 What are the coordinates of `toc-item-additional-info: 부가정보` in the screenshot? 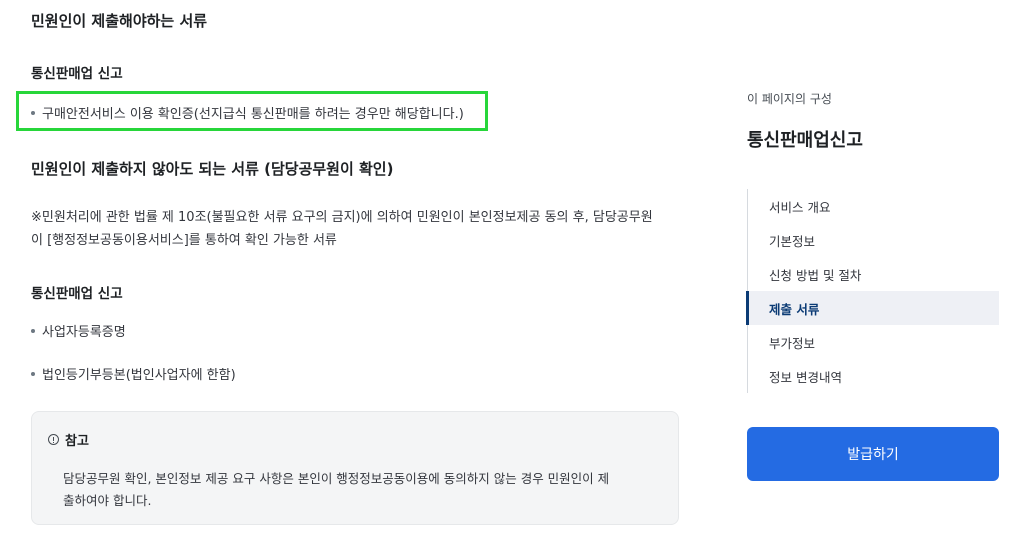 It's located at (873, 342).